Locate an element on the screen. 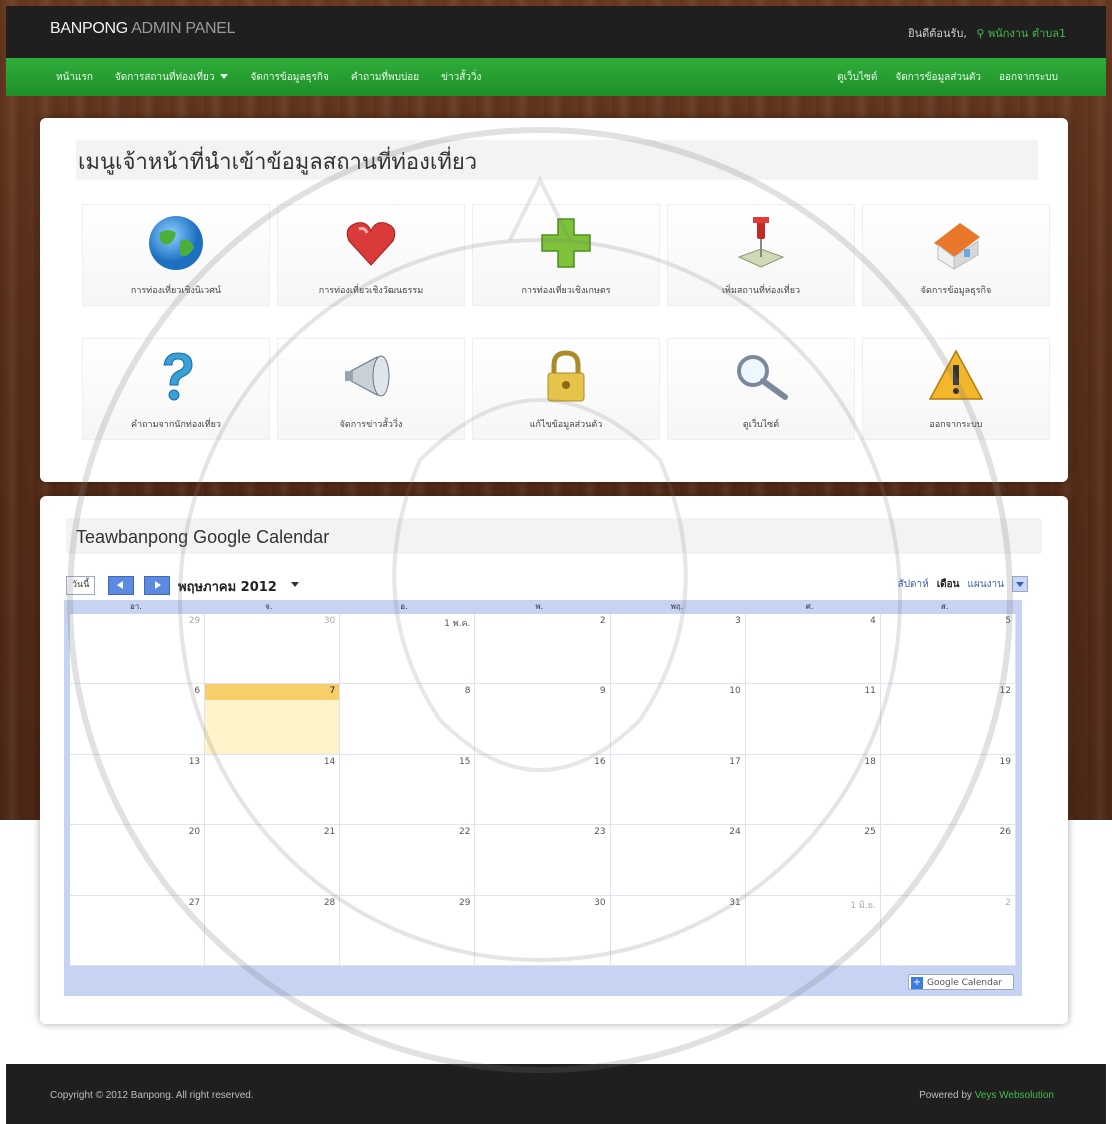  menu-tile: แก้ไขข้อมูลส่วนตัว is located at coordinates (566, 389).